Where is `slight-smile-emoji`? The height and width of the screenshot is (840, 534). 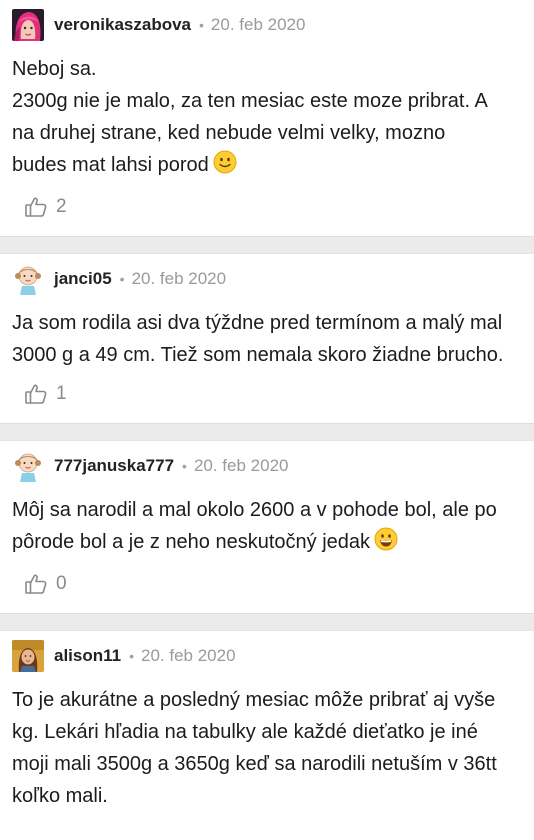 slight-smile-emoji is located at coordinates (225, 167).